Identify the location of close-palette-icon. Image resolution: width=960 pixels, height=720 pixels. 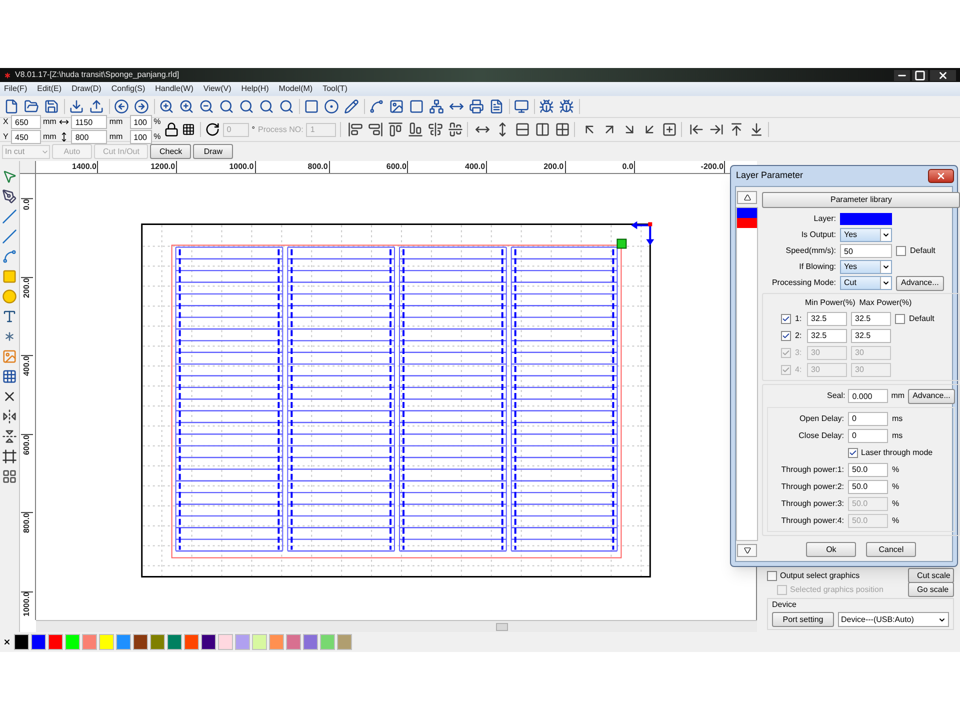
(7, 642).